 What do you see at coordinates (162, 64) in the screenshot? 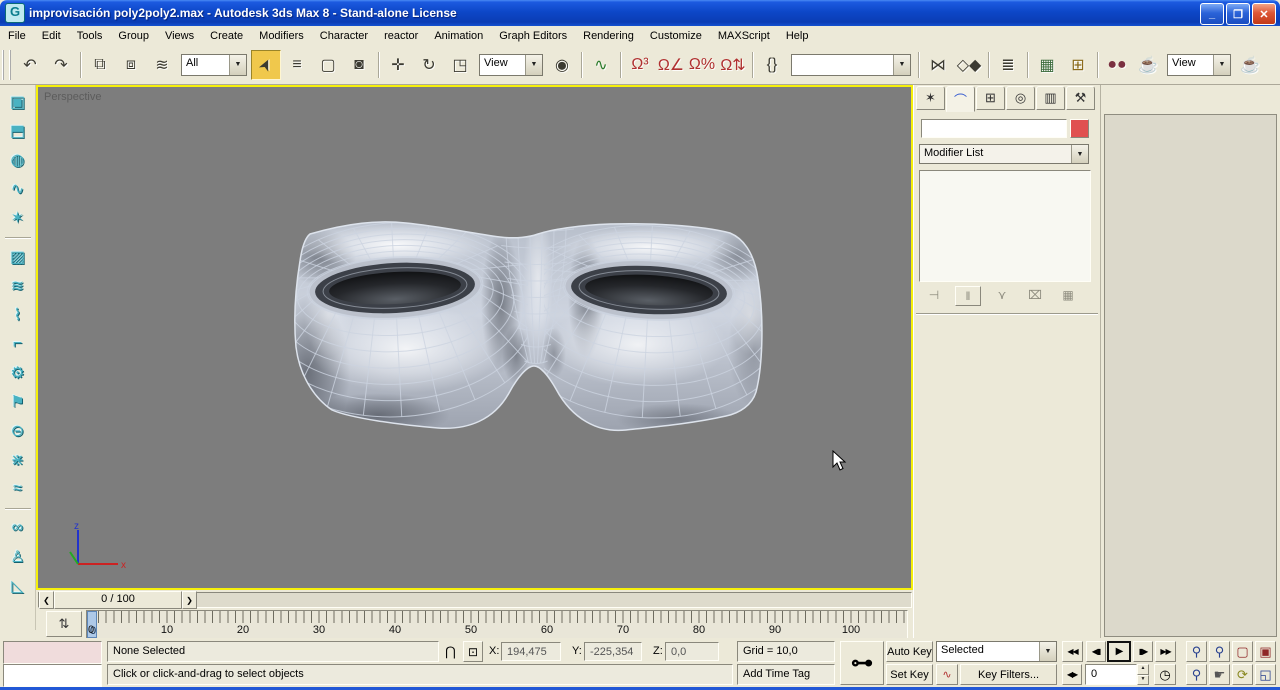
I see `bind-to-space-warp-button: ≋` at bounding box center [162, 64].